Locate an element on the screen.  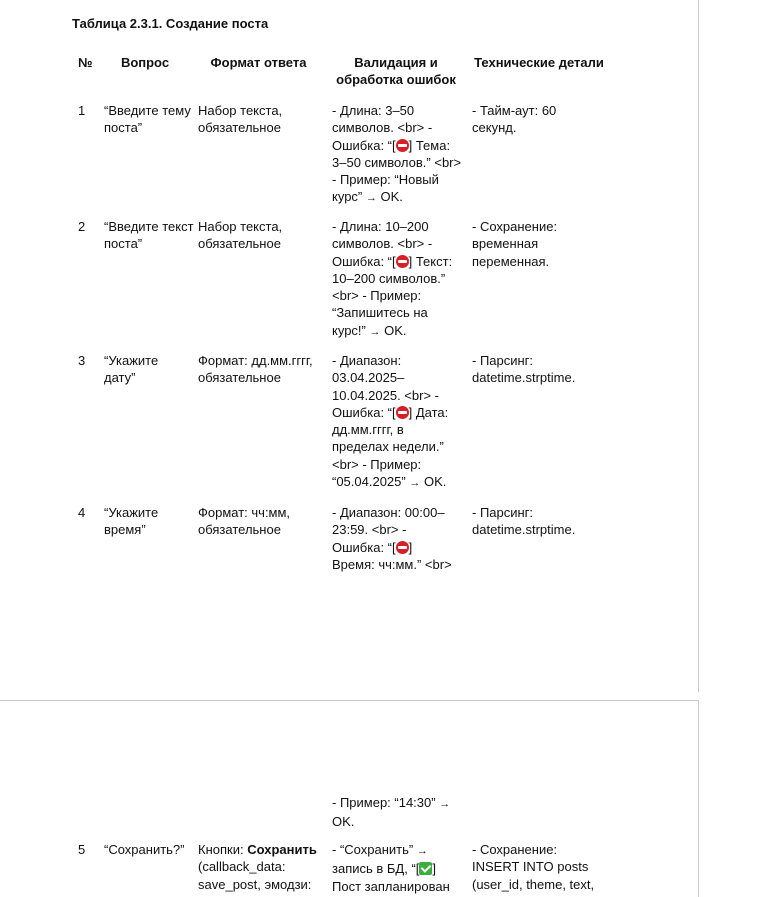
row3-num: 3 is located at coordinates (82, 360).